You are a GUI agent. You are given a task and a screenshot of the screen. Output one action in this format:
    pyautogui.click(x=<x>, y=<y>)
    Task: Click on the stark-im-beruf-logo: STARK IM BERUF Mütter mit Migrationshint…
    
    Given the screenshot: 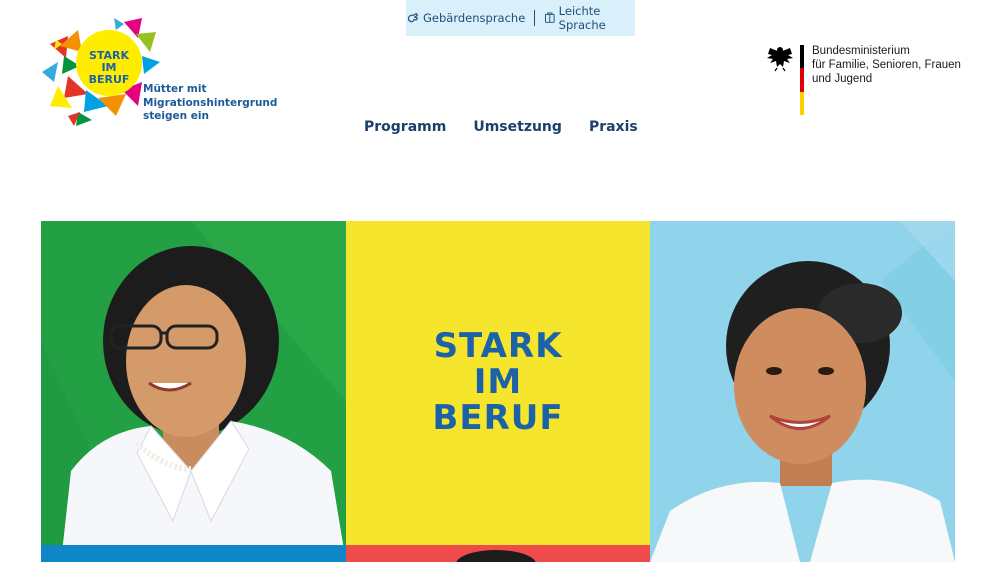 What is the action you would take?
    pyautogui.click(x=157, y=73)
    